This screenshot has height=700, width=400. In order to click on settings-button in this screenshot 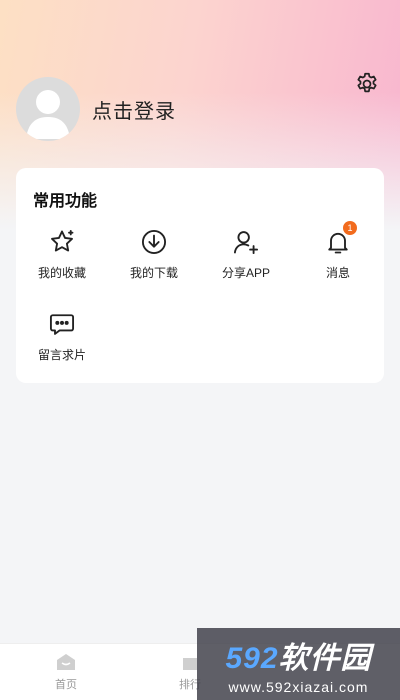, I will do `click(367, 84)`.